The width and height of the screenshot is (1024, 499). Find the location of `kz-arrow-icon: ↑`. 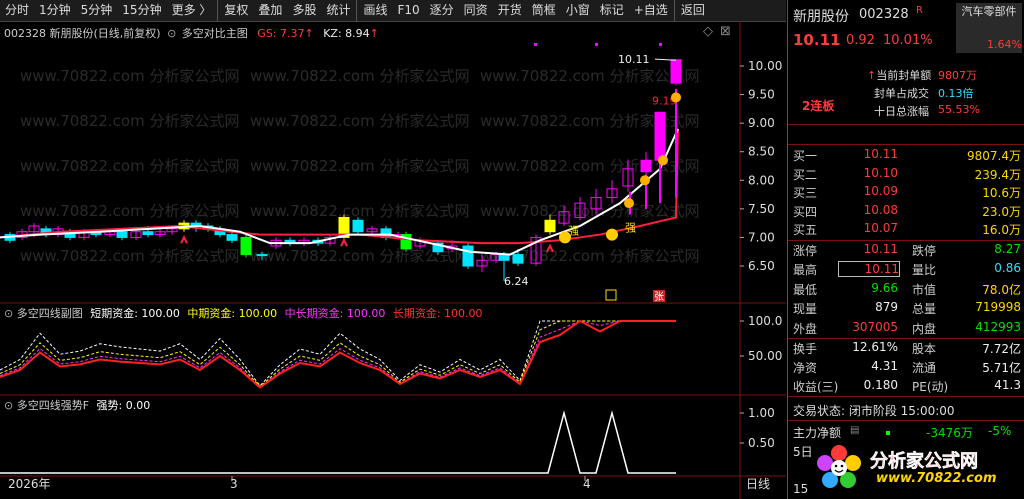

kz-arrow-icon: ↑ is located at coordinates (374, 33).